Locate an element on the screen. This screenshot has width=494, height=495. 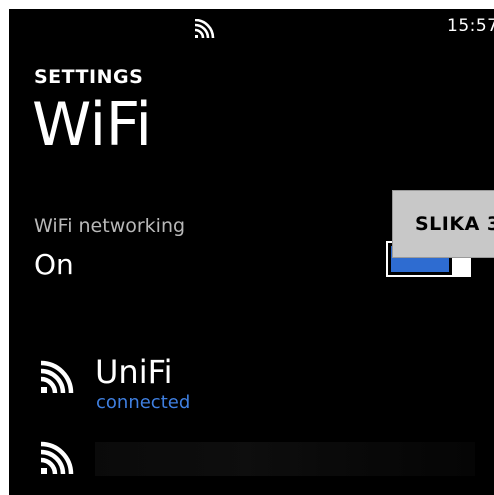
wifi-networking-label: WiFi networking is located at coordinates (110, 226).